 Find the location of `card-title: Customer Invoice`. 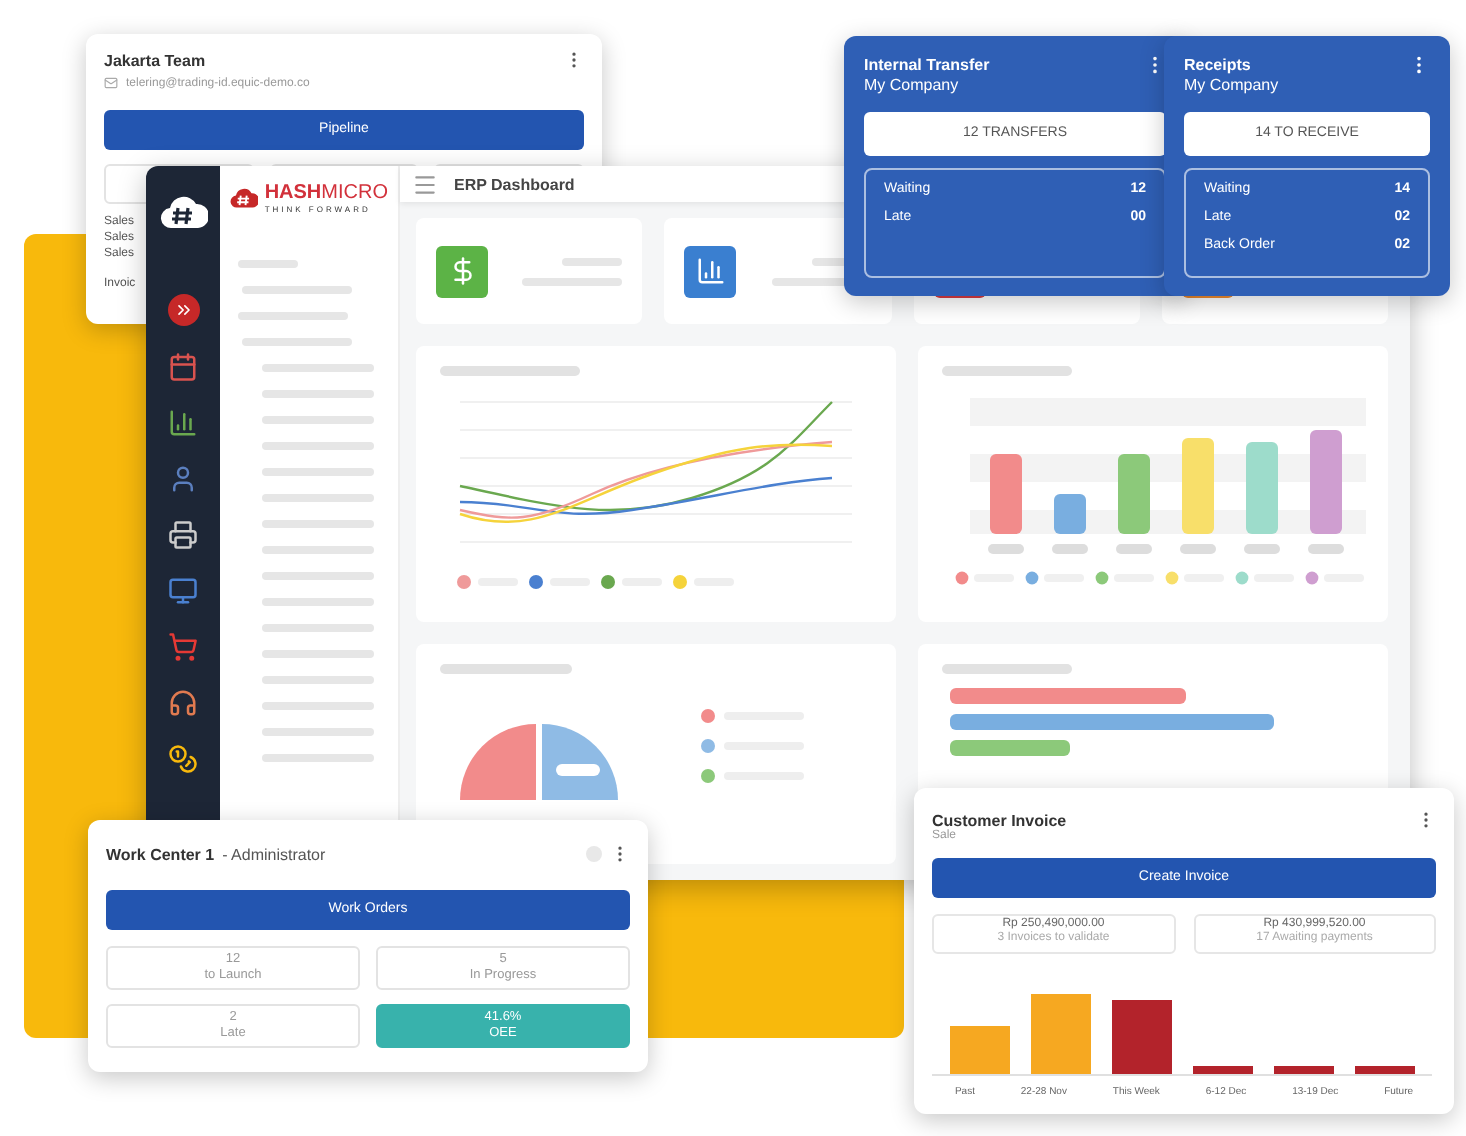

card-title: Customer Invoice is located at coordinates (999, 820).